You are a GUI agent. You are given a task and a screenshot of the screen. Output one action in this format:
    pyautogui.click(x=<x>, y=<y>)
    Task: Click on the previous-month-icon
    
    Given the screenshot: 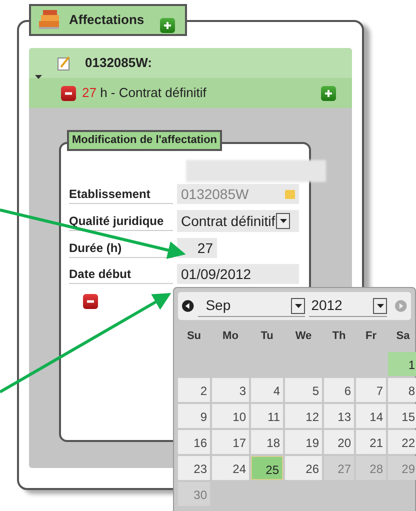 What is the action you would take?
    pyautogui.click(x=188, y=306)
    